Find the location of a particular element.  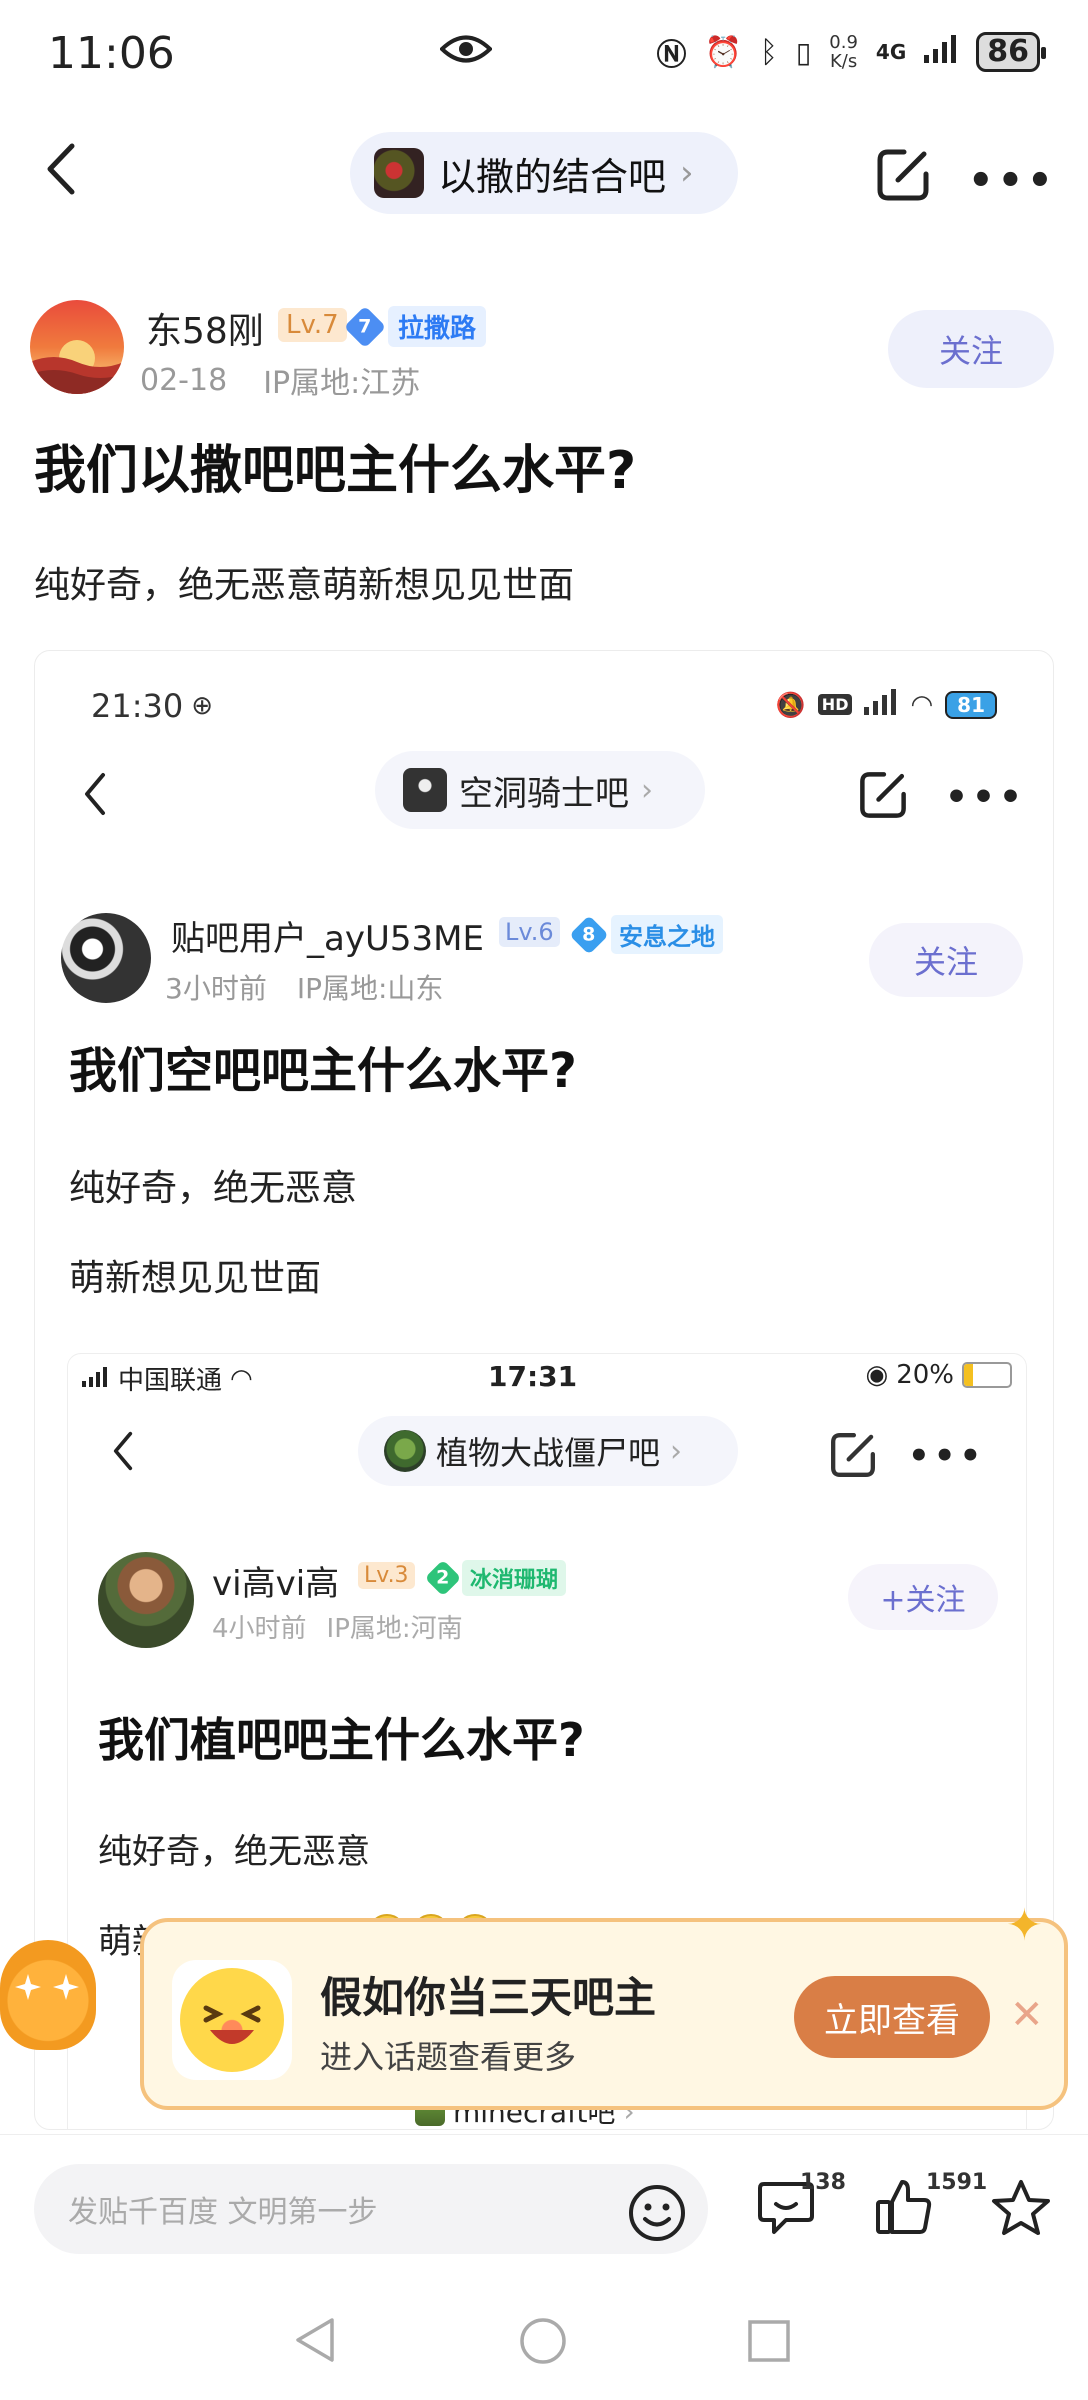

embed-body-line2: 萌新想见见世面 is located at coordinates (195, 1278).